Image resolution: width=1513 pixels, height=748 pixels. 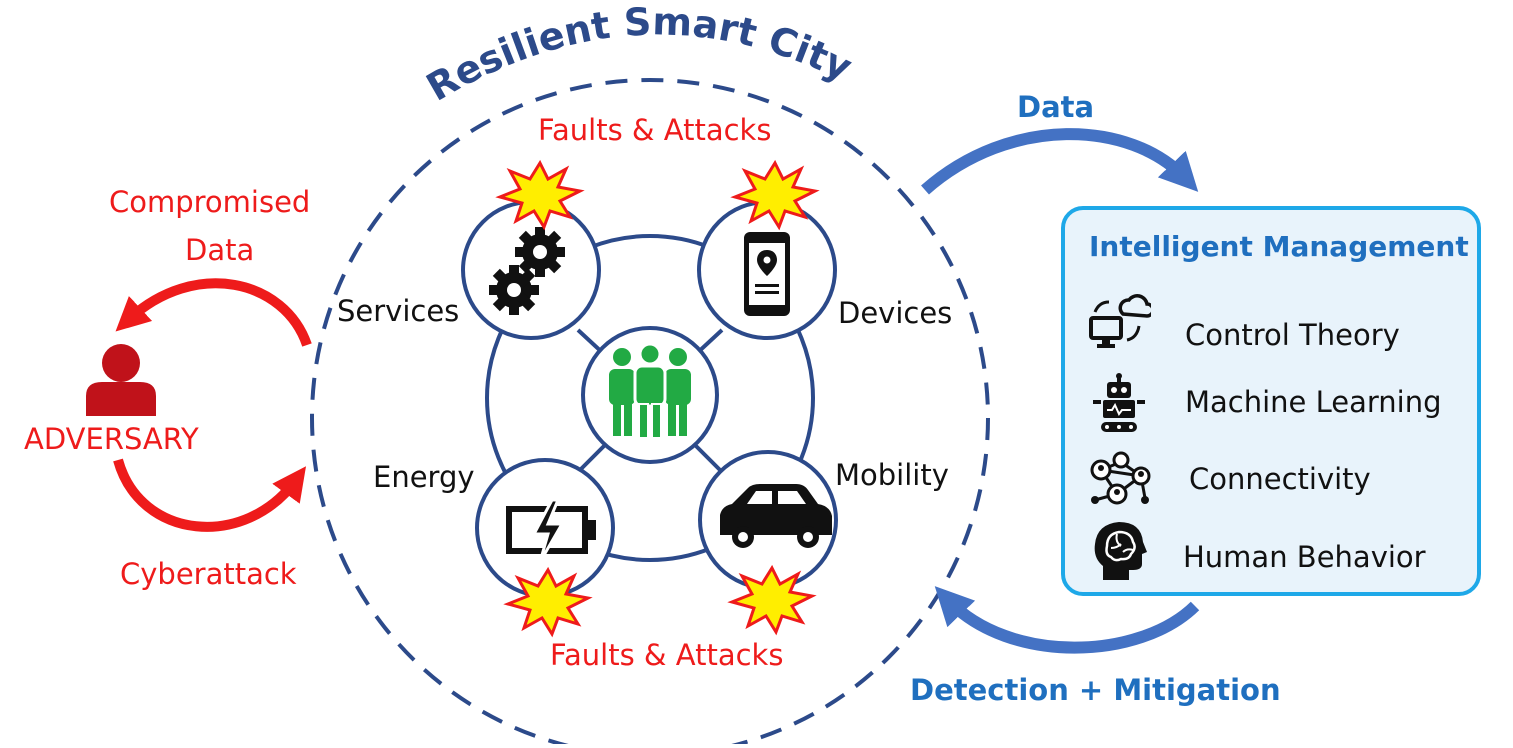 What do you see at coordinates (111, 439) in the screenshot?
I see `adversary-label: ADVERSARY` at bounding box center [111, 439].